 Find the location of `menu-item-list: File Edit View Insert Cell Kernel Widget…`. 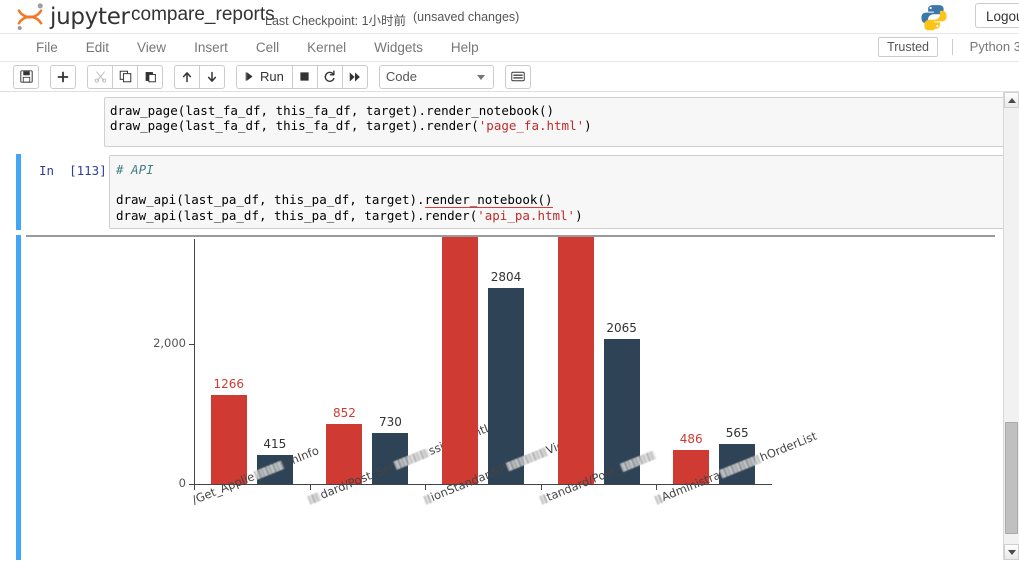

menu-item-list: File Edit View Insert Cell Kernel Widget… is located at coordinates (509, 47).